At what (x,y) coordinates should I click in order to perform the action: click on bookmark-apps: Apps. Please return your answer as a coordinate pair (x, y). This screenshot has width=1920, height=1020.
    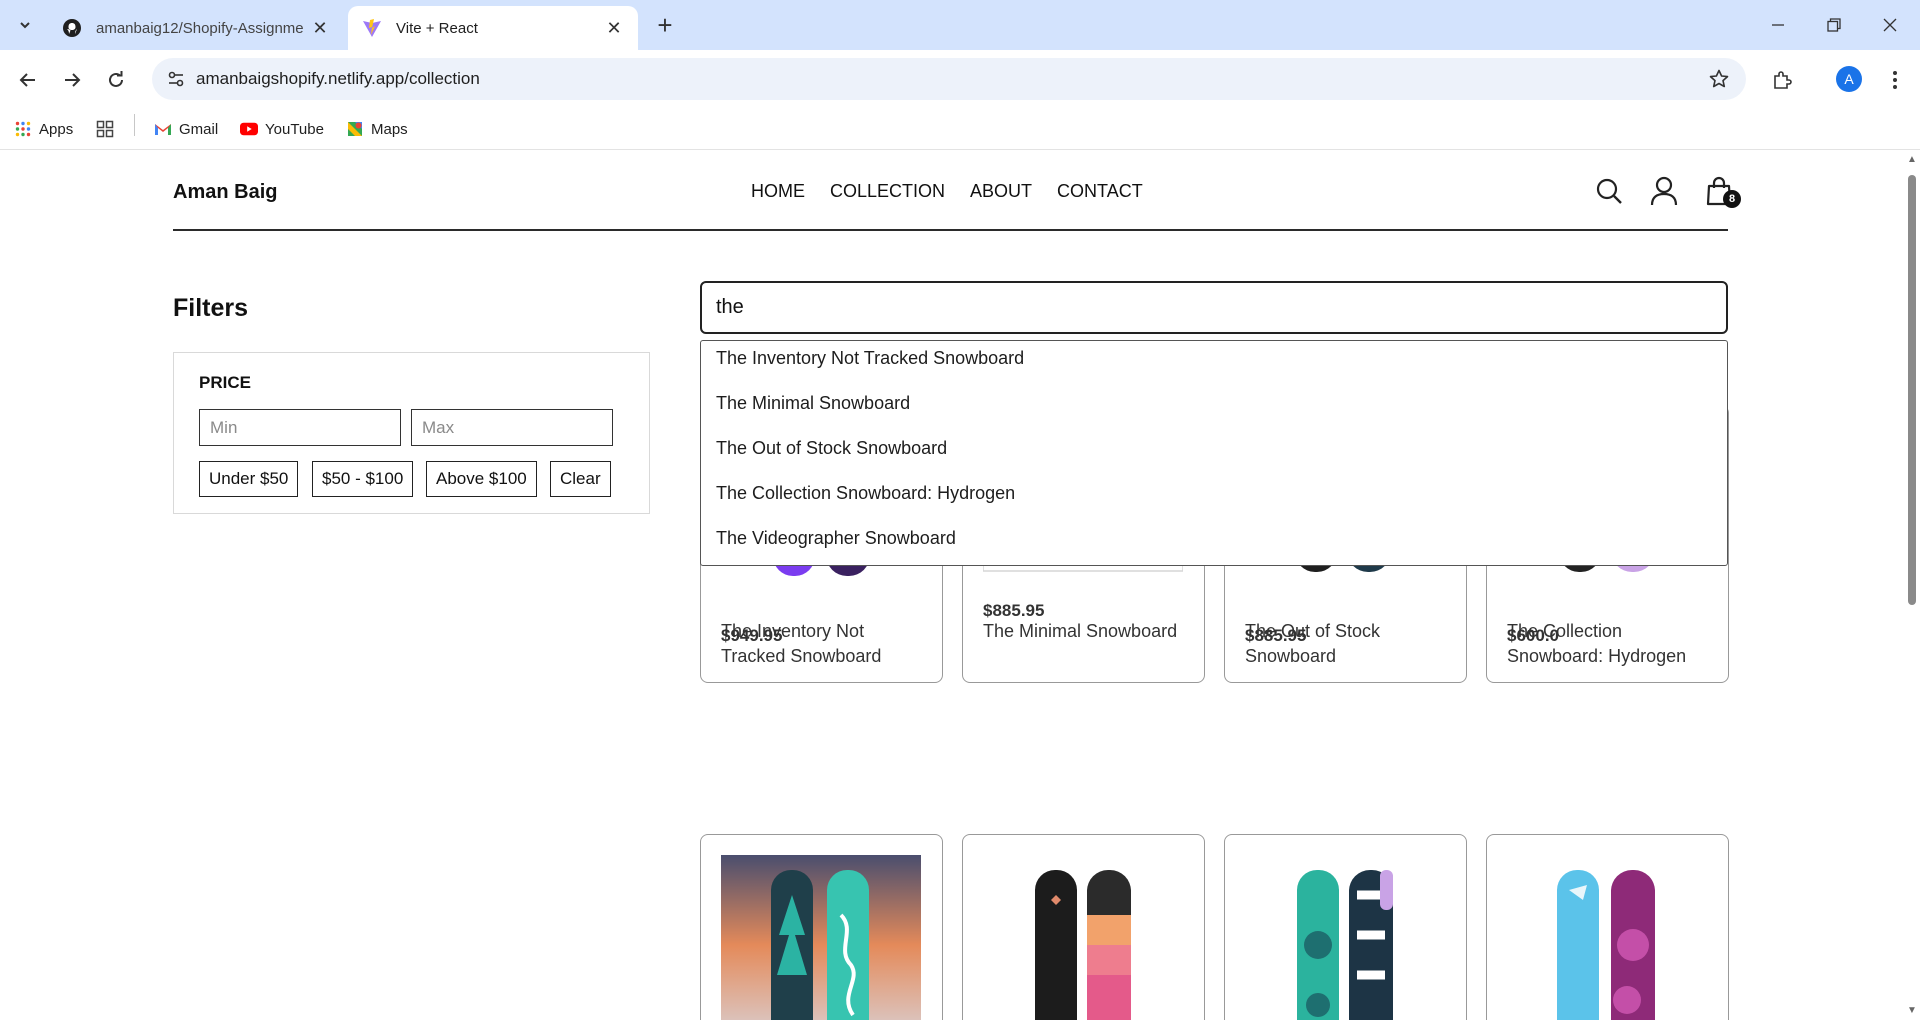
    Looking at the image, I should click on (43, 129).